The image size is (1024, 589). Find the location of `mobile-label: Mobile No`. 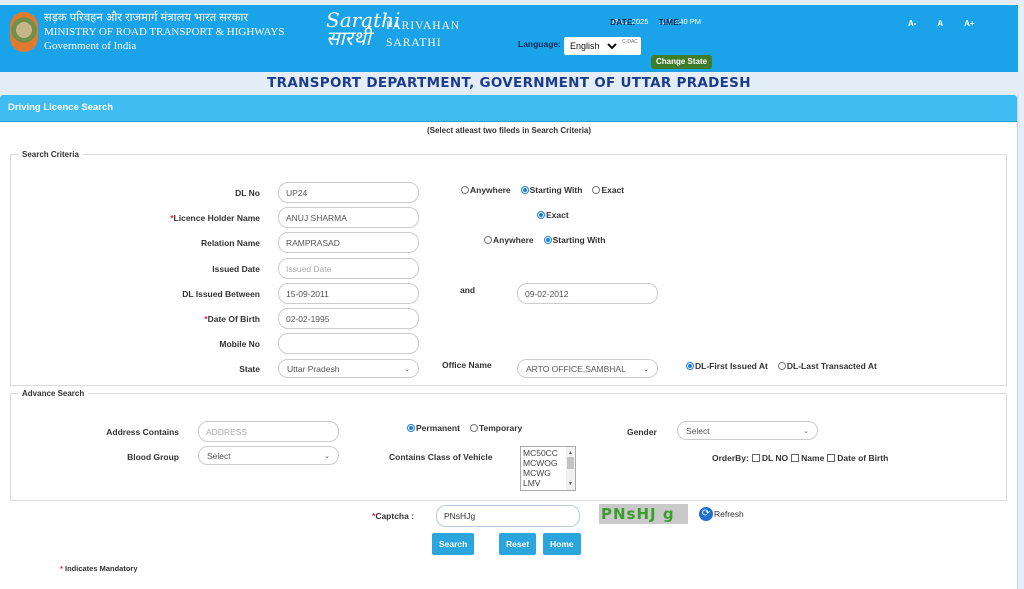

mobile-label: Mobile No is located at coordinates (239, 344).